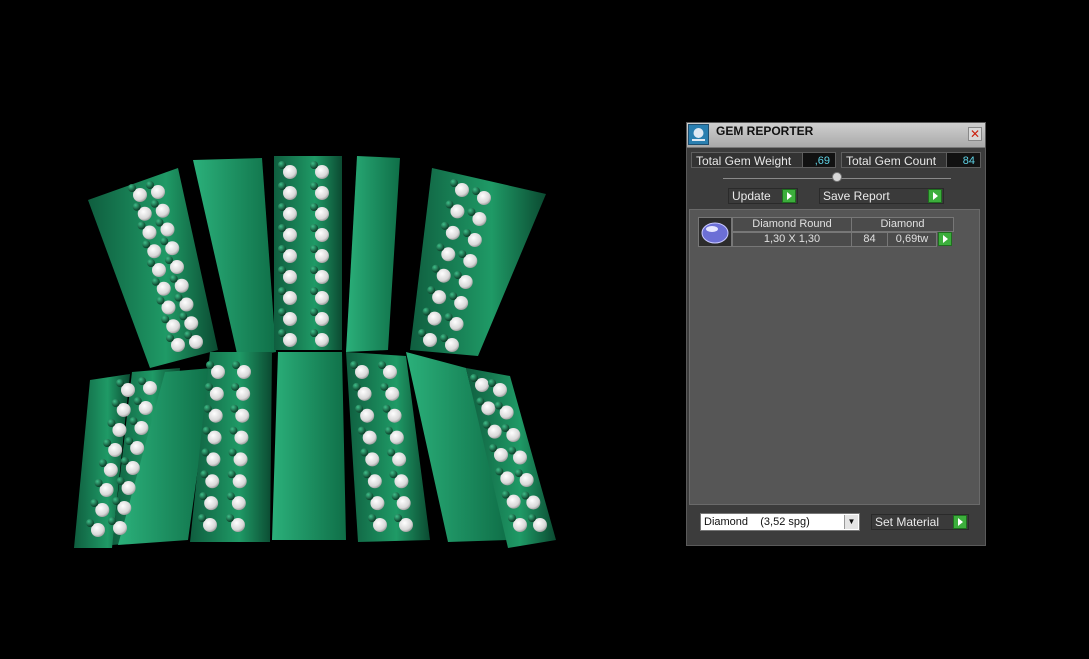 This screenshot has width=1089, height=659. I want to click on shape-header: Diamond Round, so click(792, 224).